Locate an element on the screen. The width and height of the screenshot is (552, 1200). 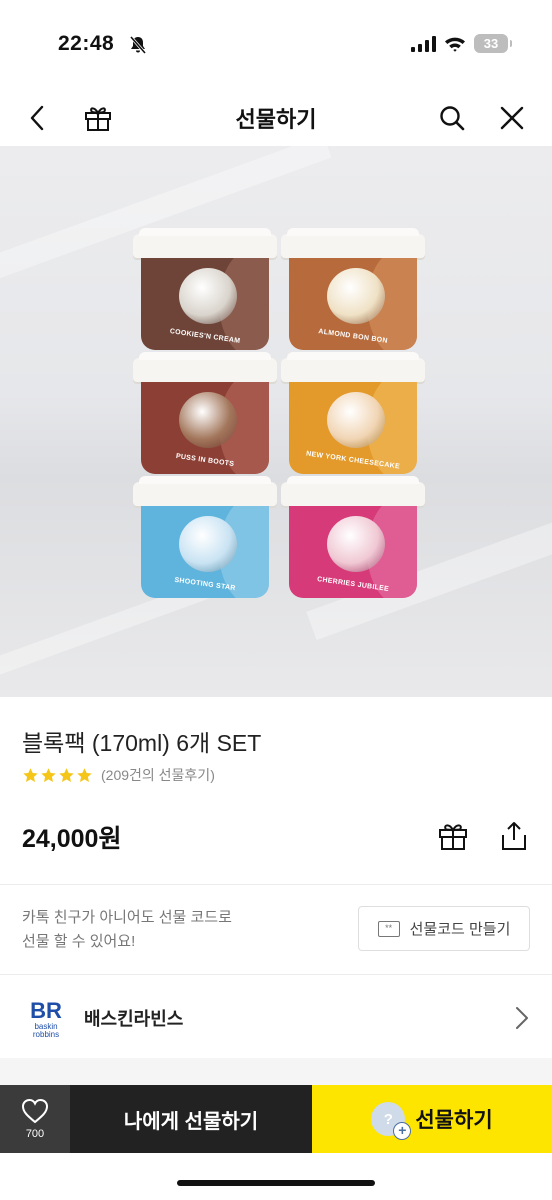
friend-avatar-mark: ? is located at coordinates (388, 1119).